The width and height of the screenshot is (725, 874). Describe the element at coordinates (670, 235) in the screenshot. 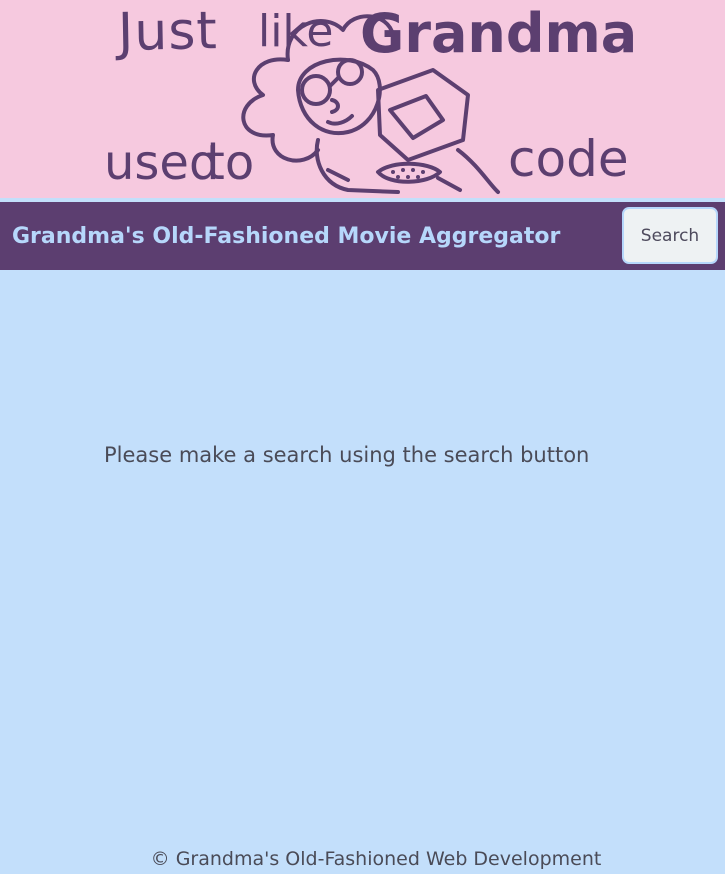

I see `search-button: Search` at that location.